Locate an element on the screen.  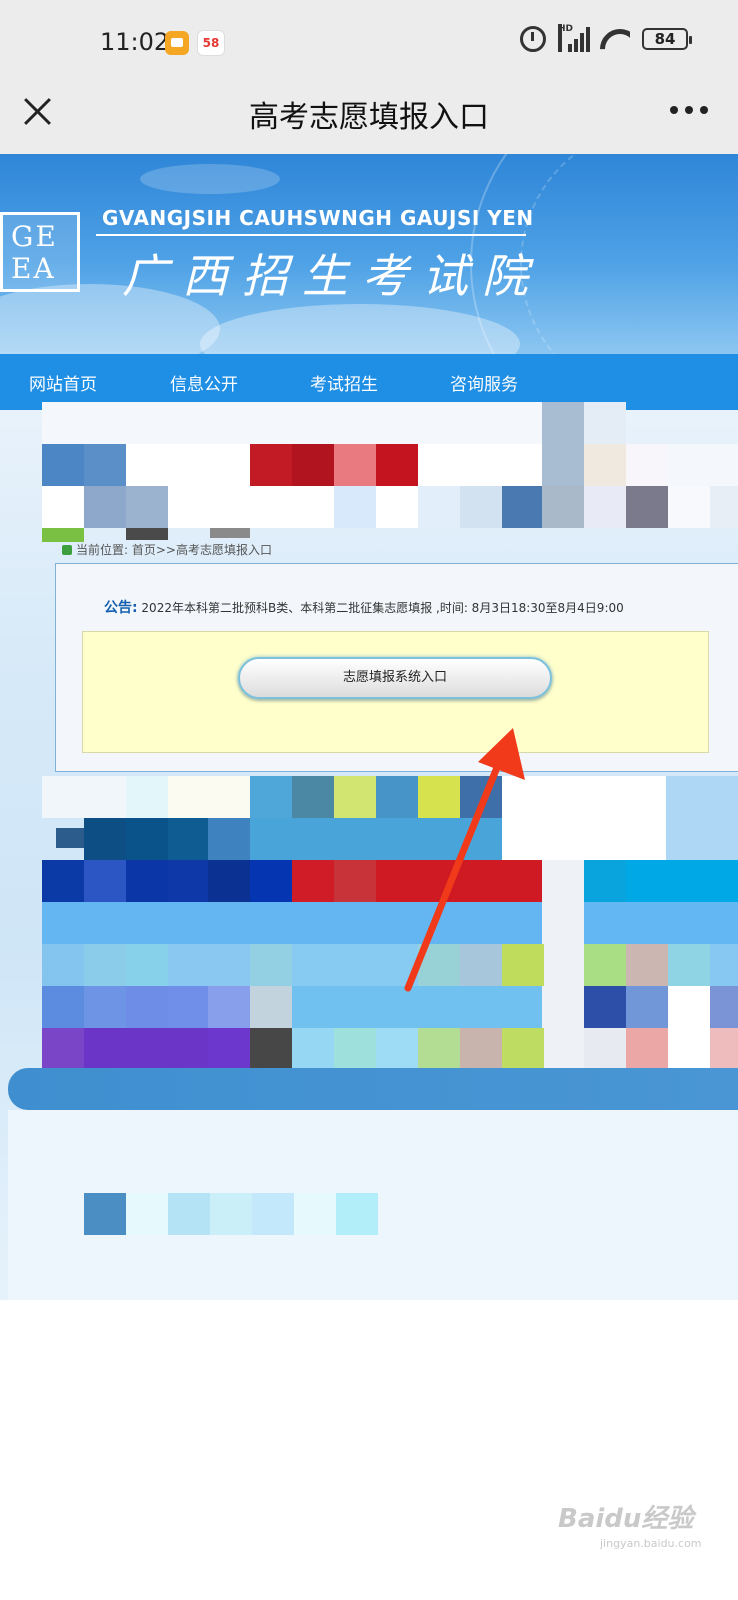
signal-icon: HD is located at coordinates (574, 38).